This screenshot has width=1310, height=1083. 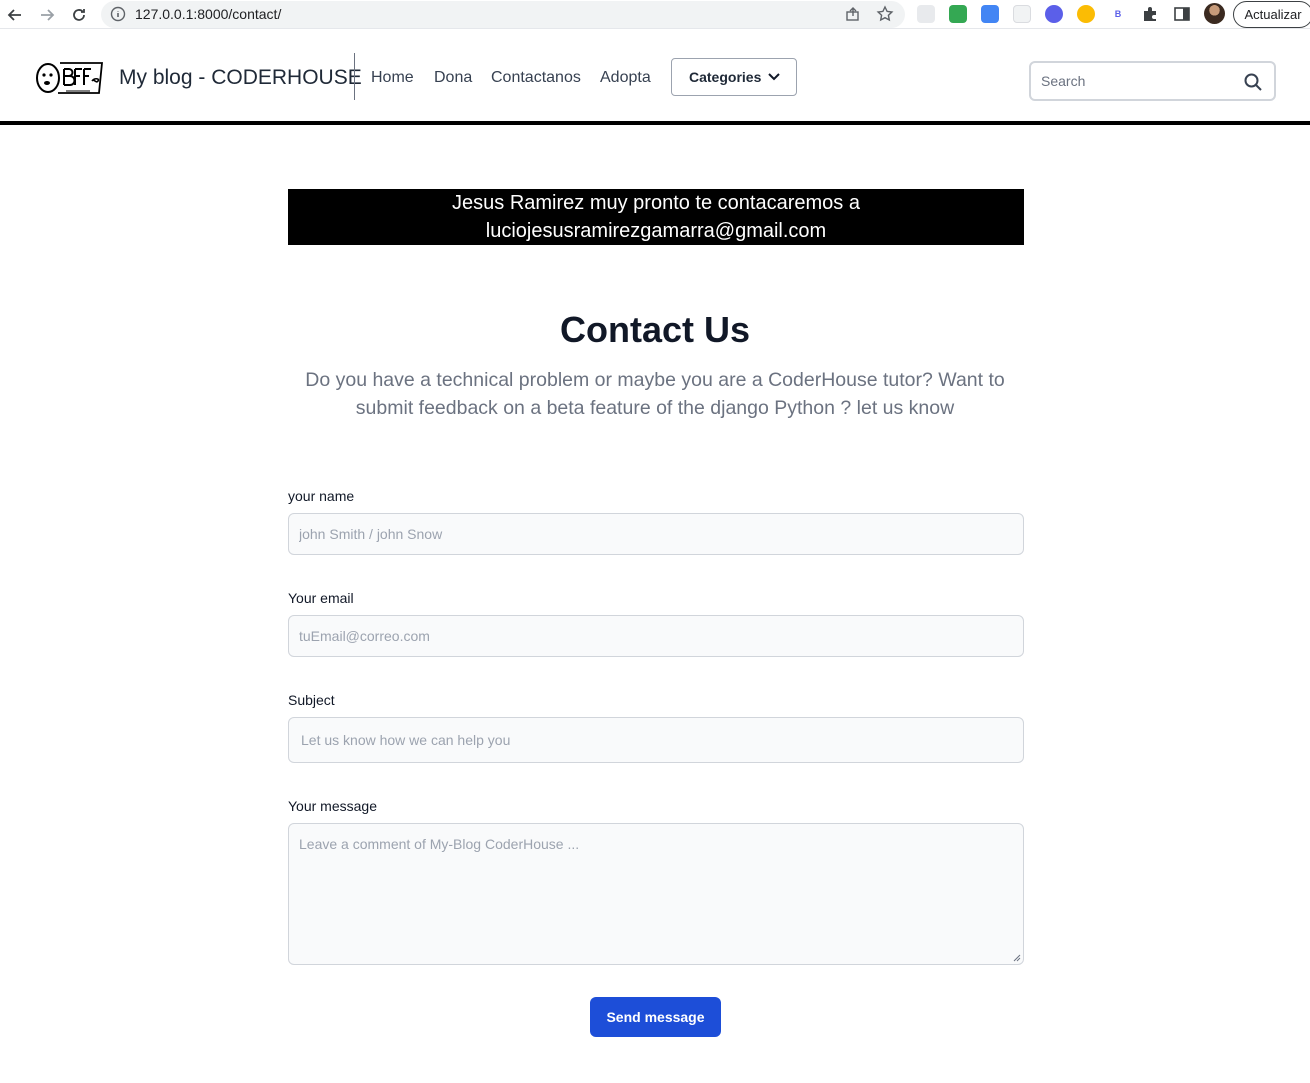 I want to click on page-title: Contact Us, so click(x=655, y=329).